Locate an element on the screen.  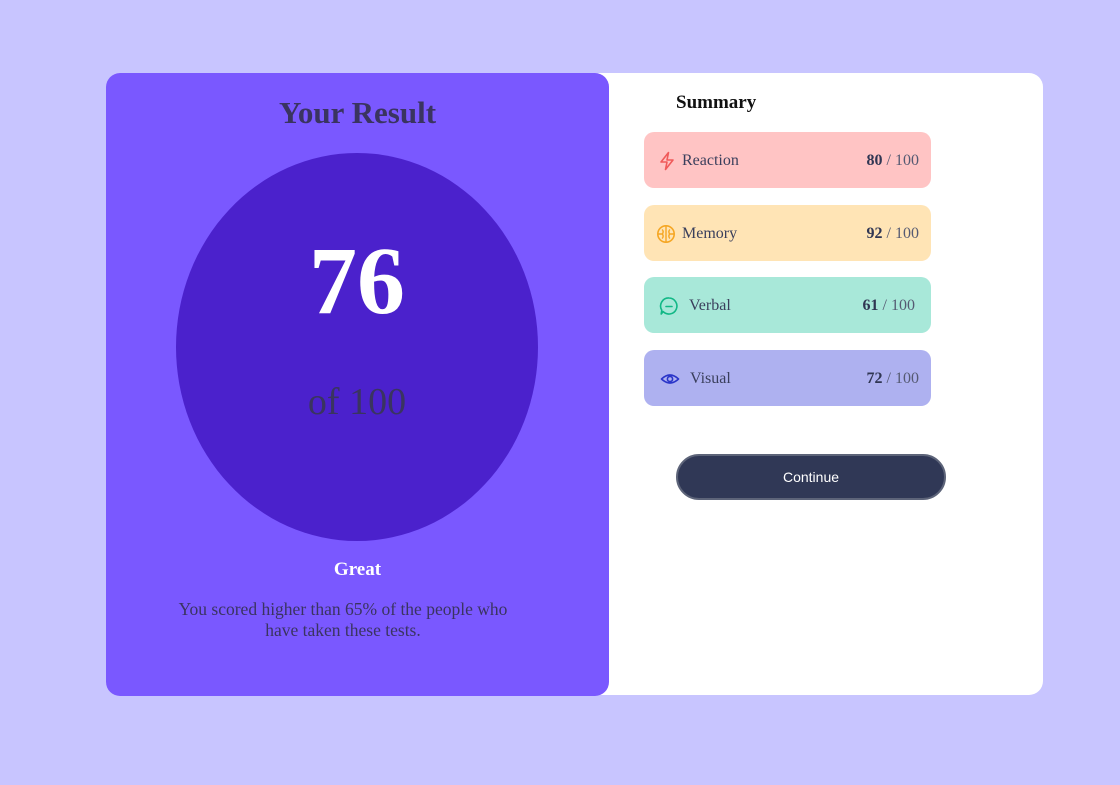
rating-label: Great is located at coordinates (357, 569).